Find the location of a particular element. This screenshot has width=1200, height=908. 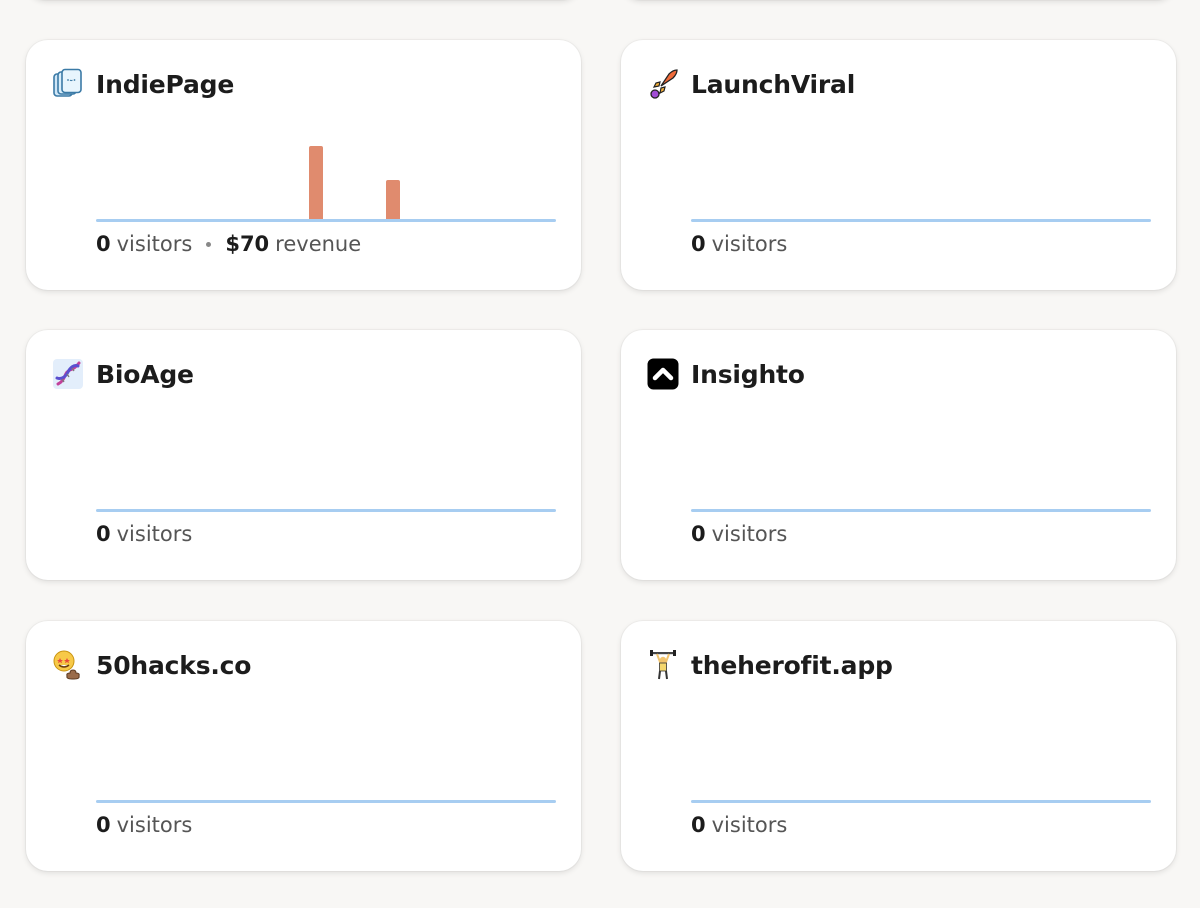

card-header: IndiePage is located at coordinates (143, 84).